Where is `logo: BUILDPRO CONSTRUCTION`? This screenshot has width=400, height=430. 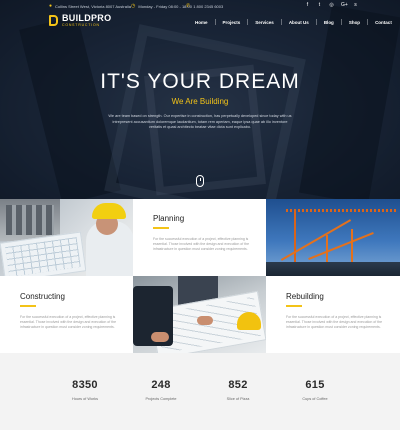
logo: BUILDPRO CONSTRUCTION is located at coordinates (80, 20).